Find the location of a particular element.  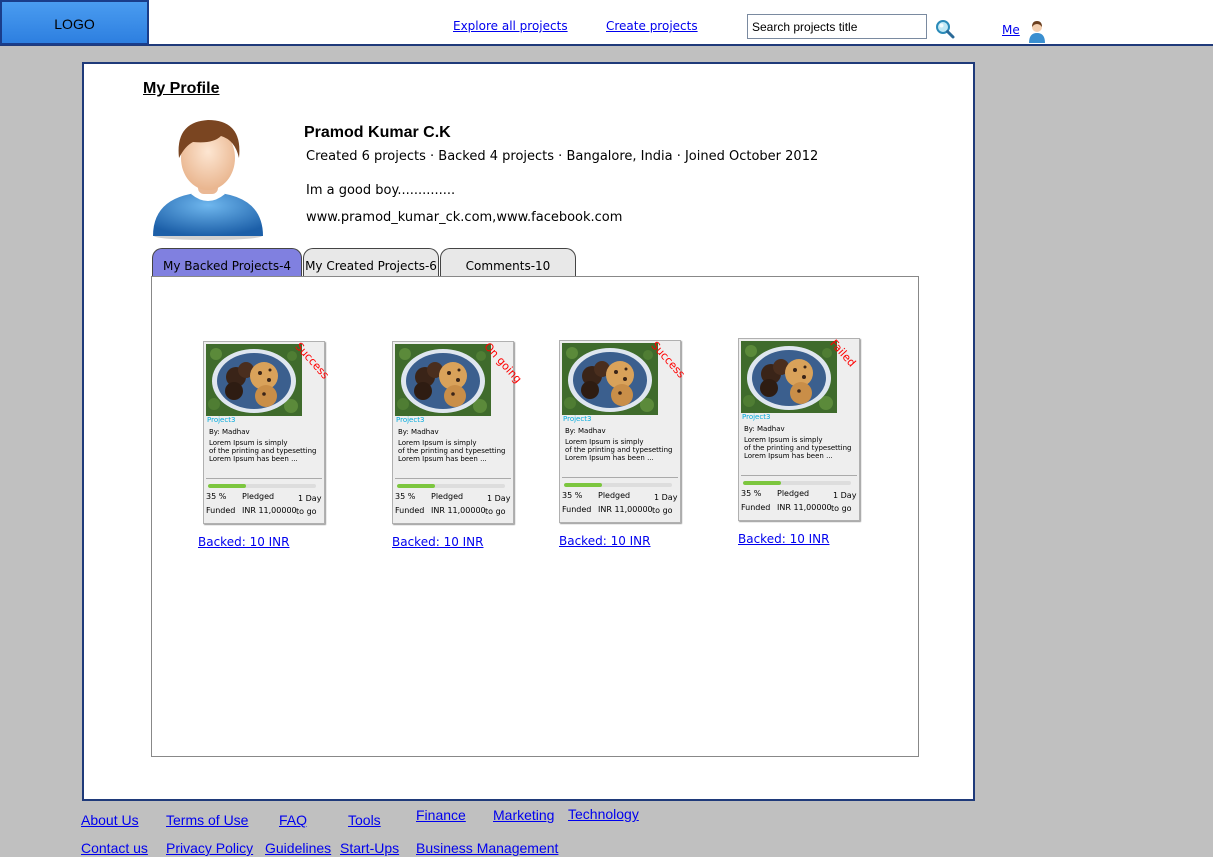

user-name: Pramod Kumar C.K is located at coordinates (377, 132).